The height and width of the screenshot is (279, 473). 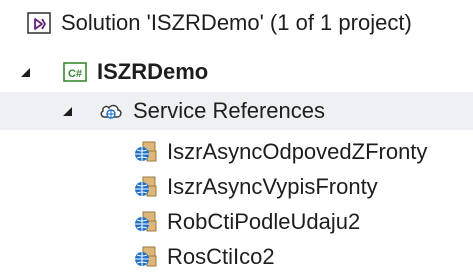 I want to click on service-references-icon, so click(x=111, y=111).